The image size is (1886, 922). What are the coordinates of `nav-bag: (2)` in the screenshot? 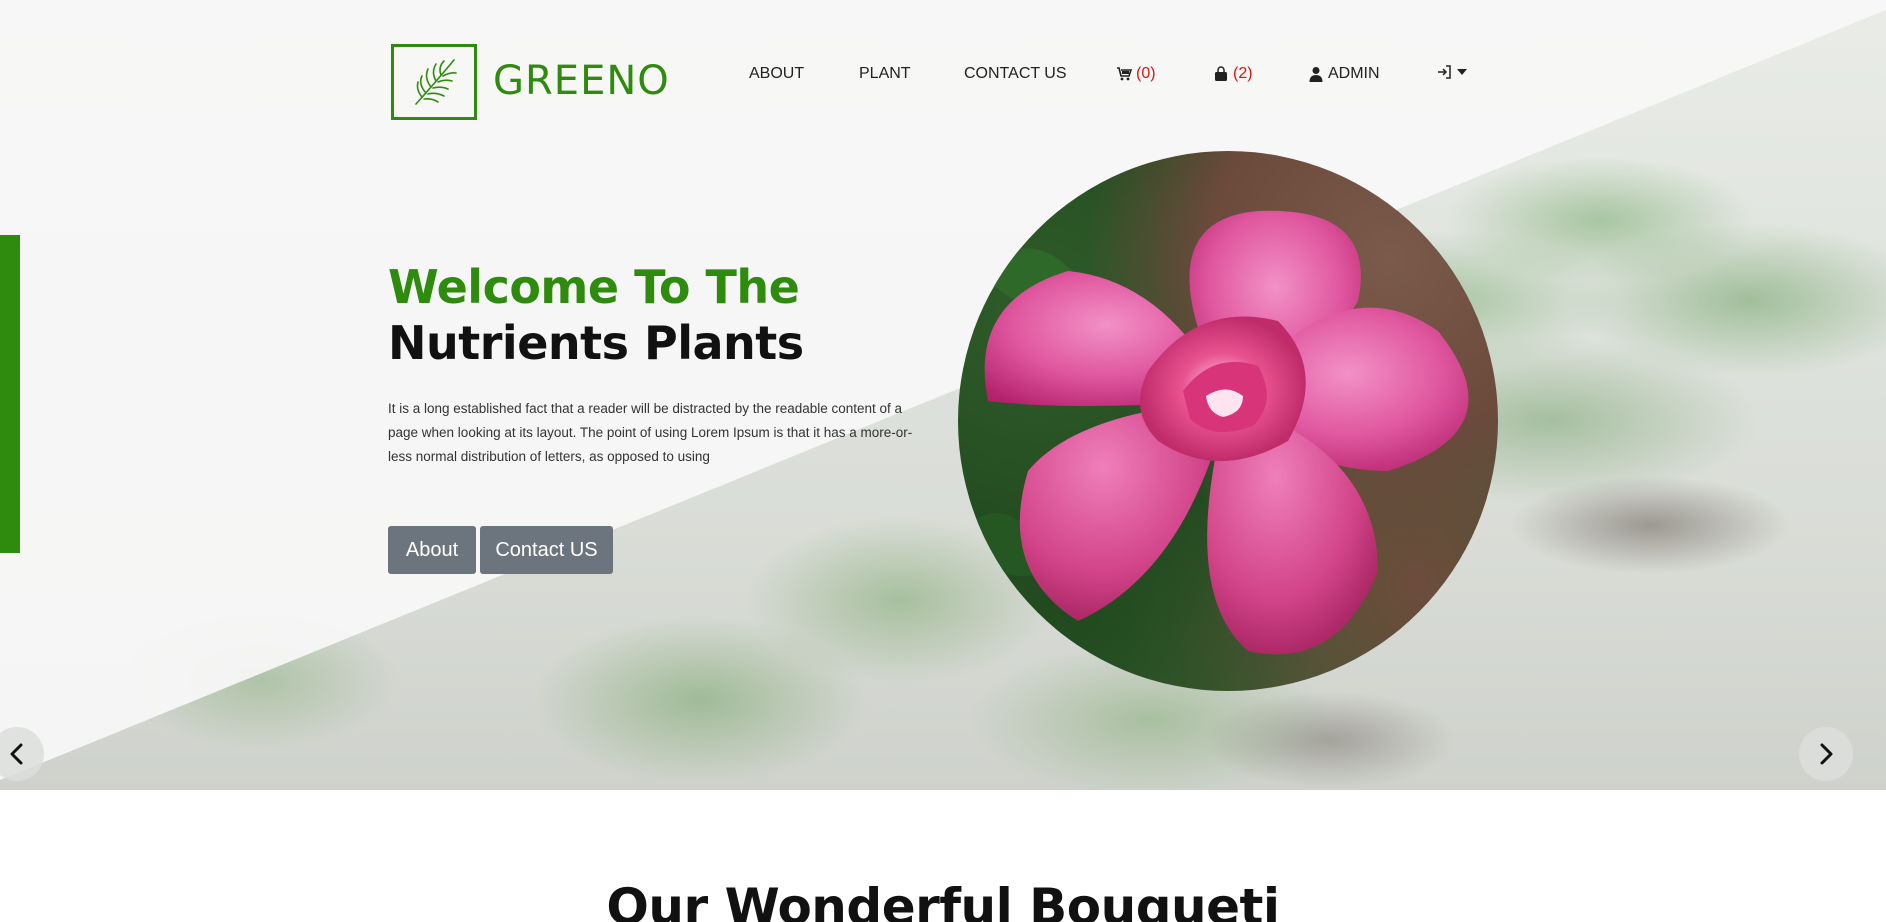 It's located at (1233, 74).